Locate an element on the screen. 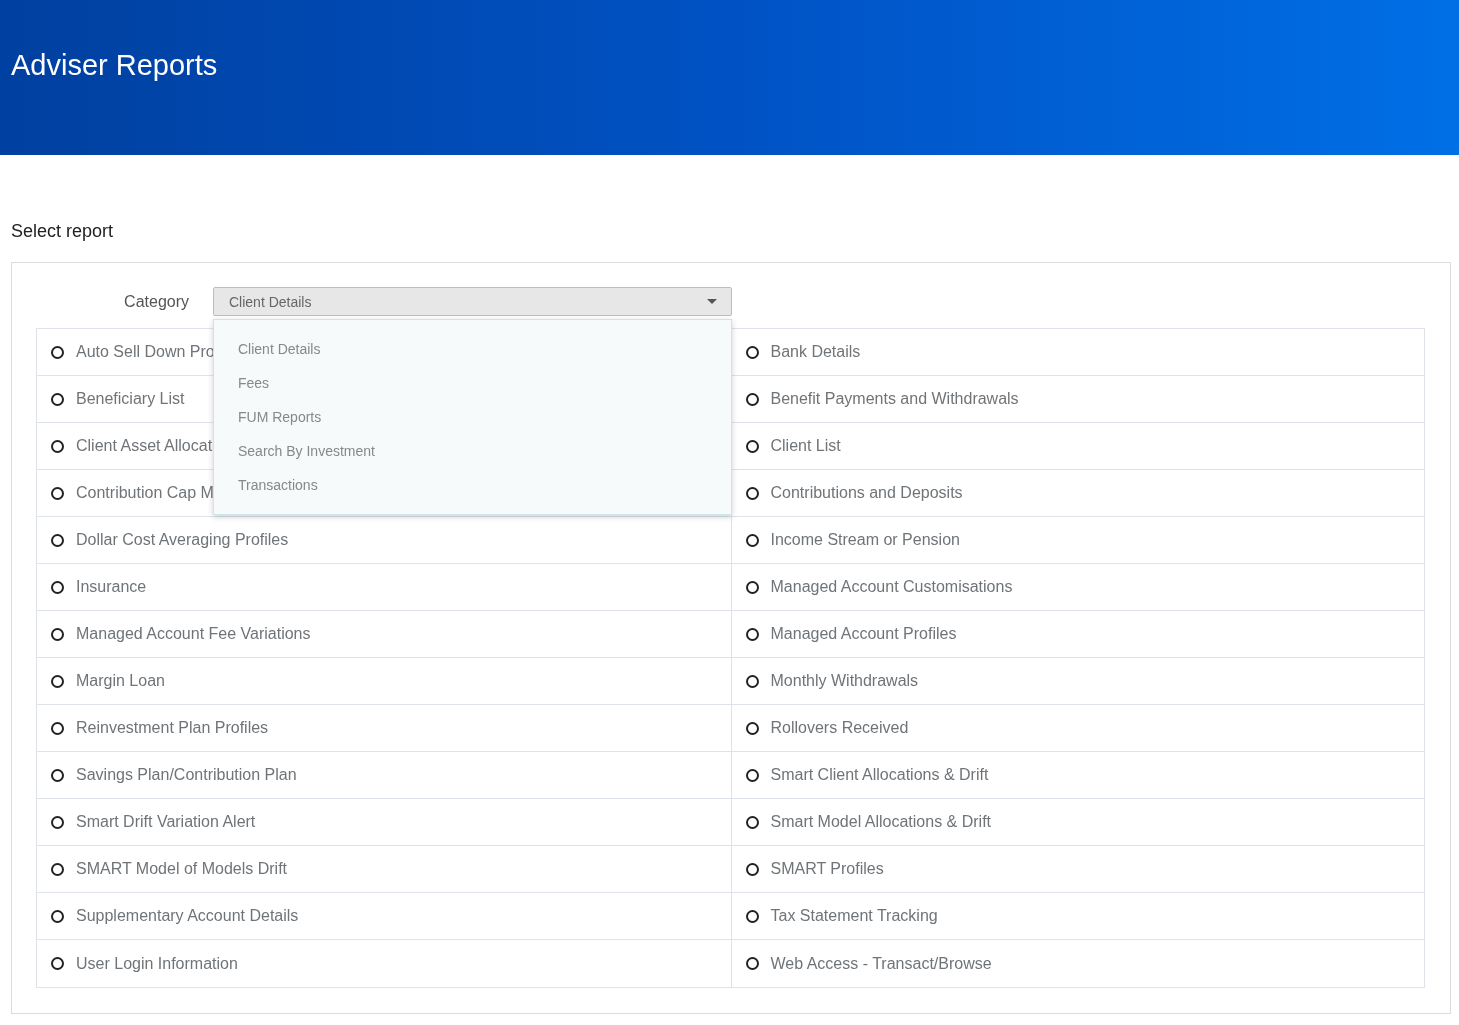  report-label: Tax Statement Tracking is located at coordinates (854, 916).